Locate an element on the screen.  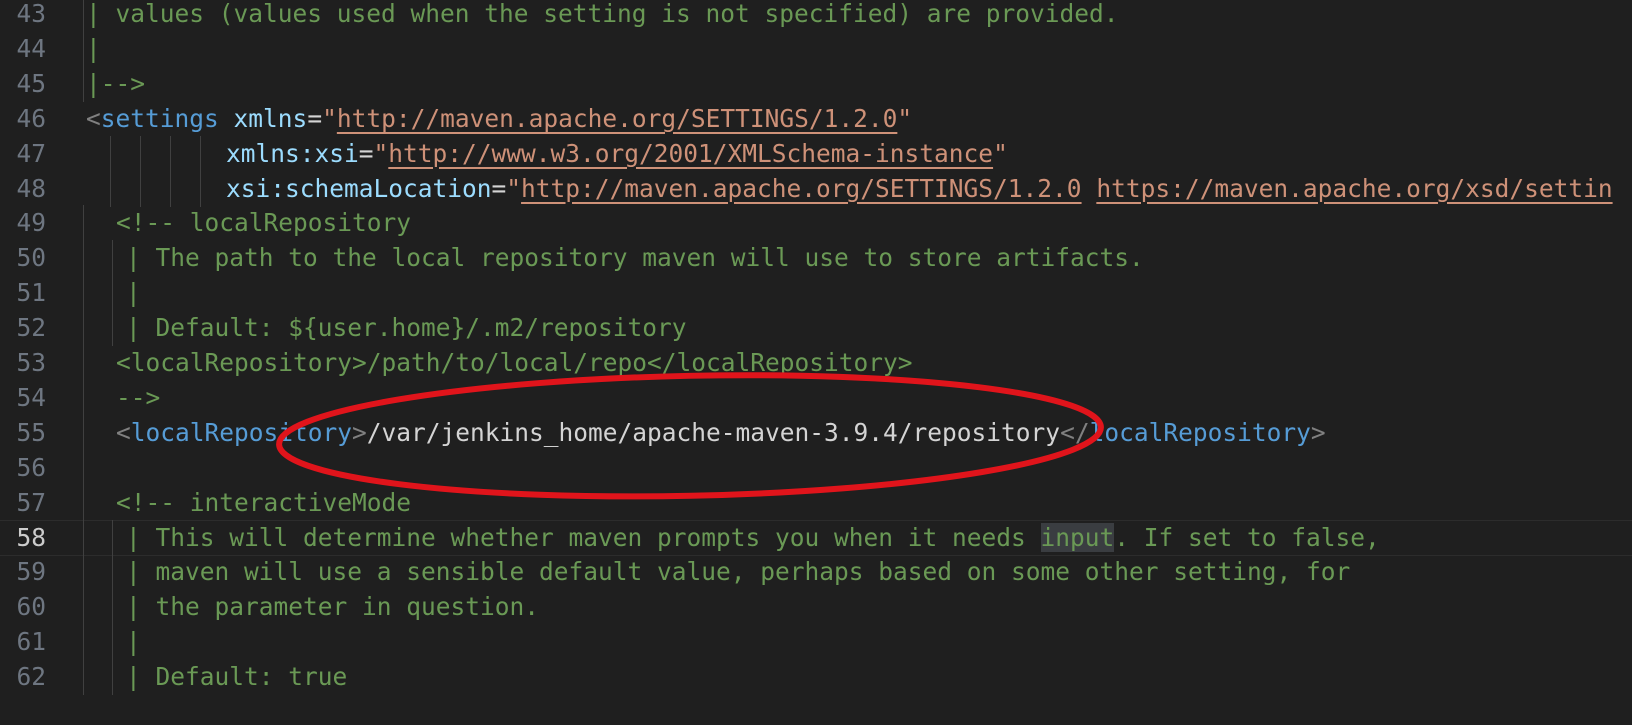
line-number: 62 is located at coordinates (31, 677).